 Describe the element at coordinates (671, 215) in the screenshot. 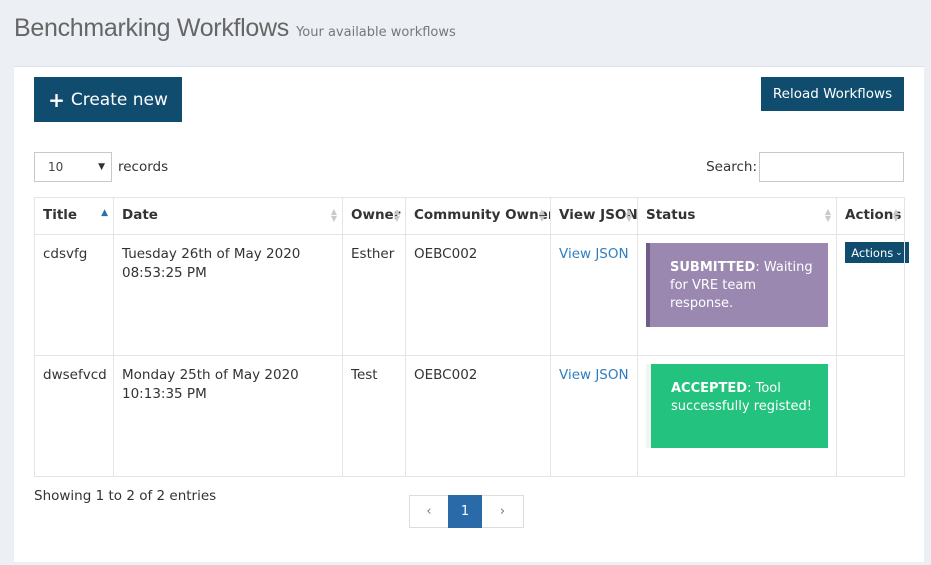

I see `column-header-label: Status` at that location.